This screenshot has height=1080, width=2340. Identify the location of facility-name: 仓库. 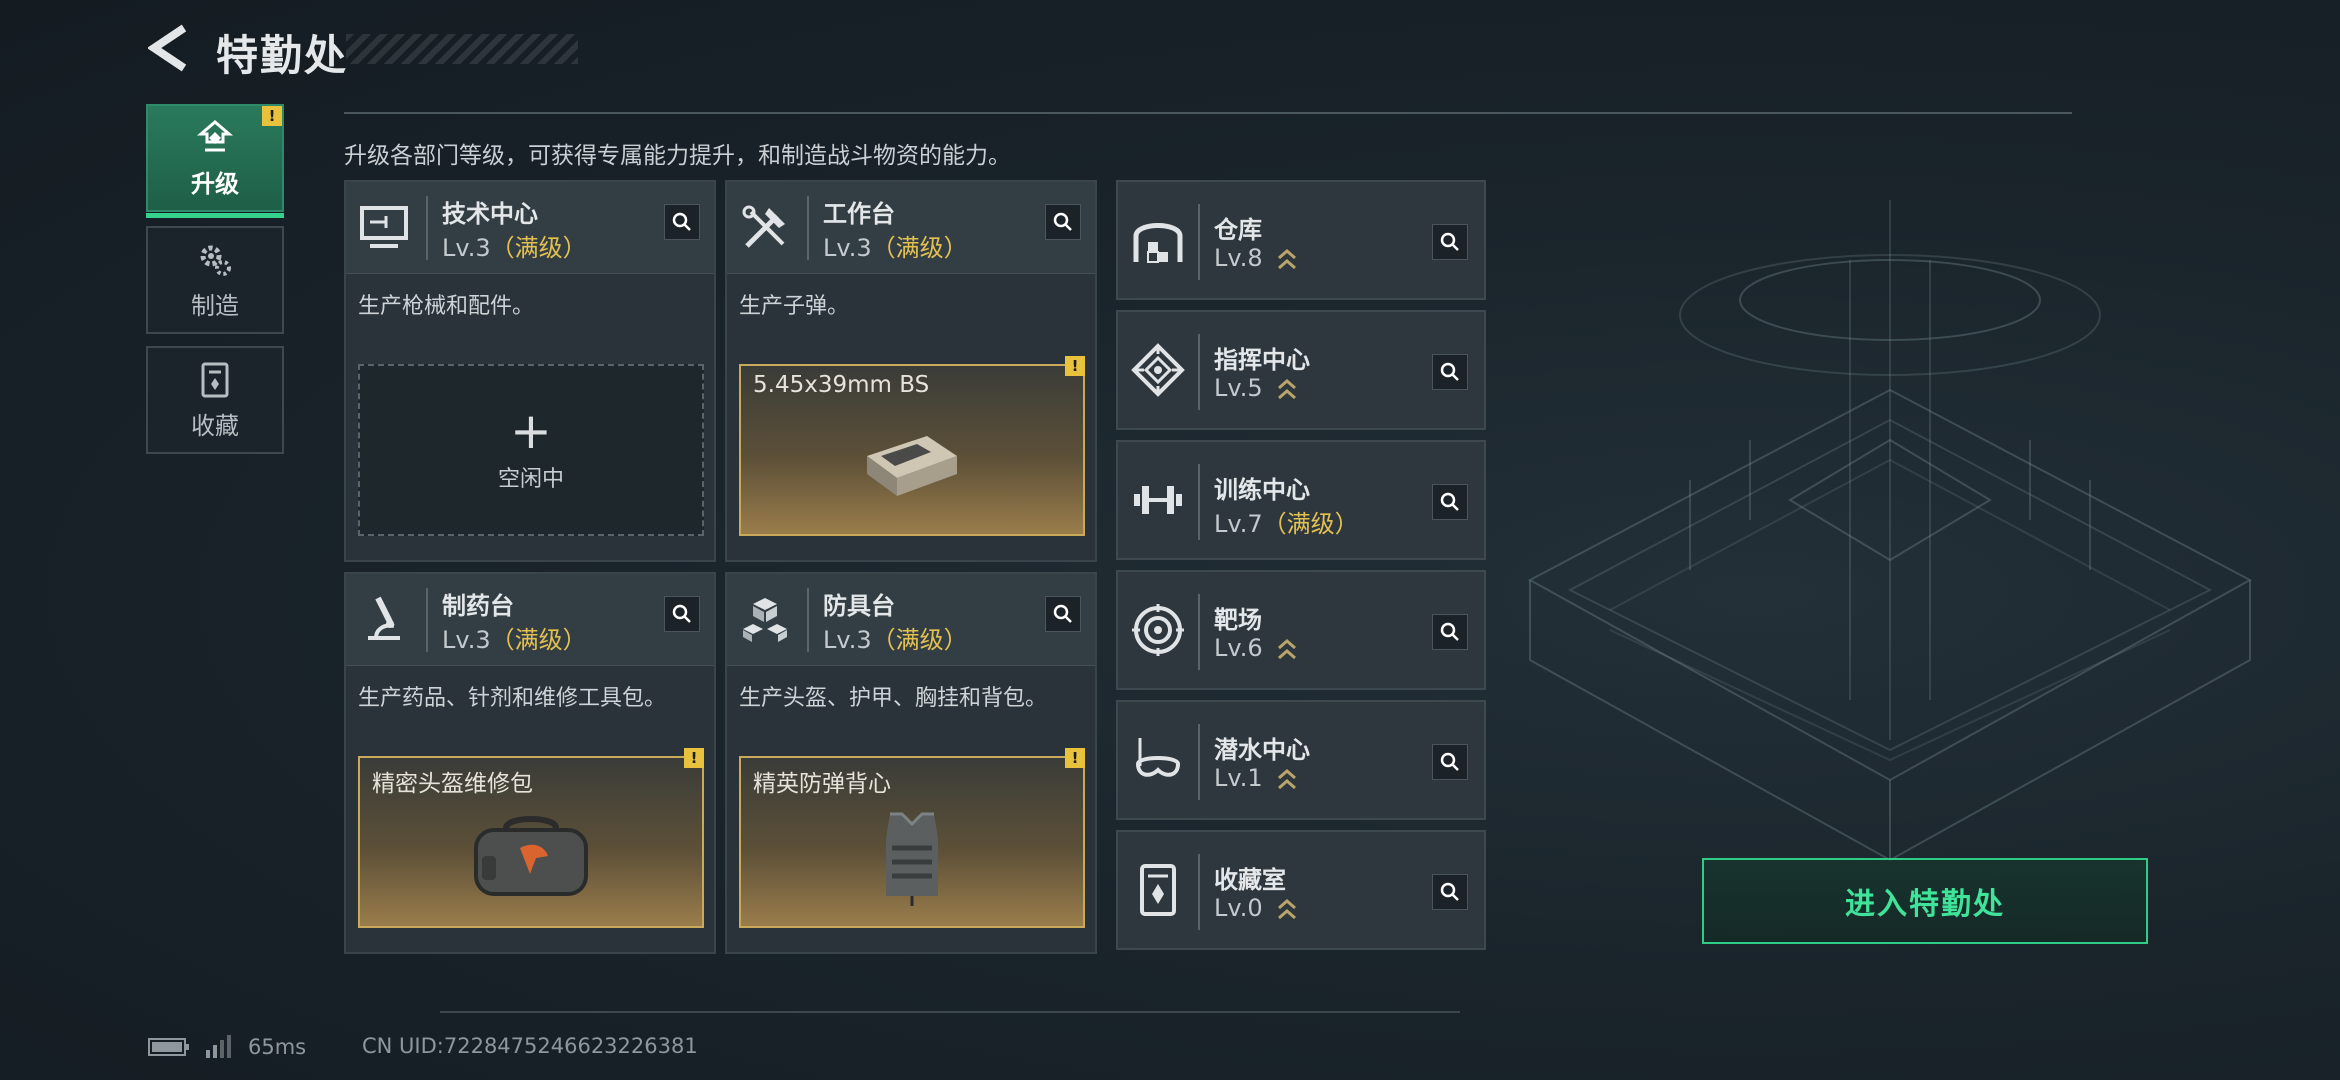
(1238, 230).